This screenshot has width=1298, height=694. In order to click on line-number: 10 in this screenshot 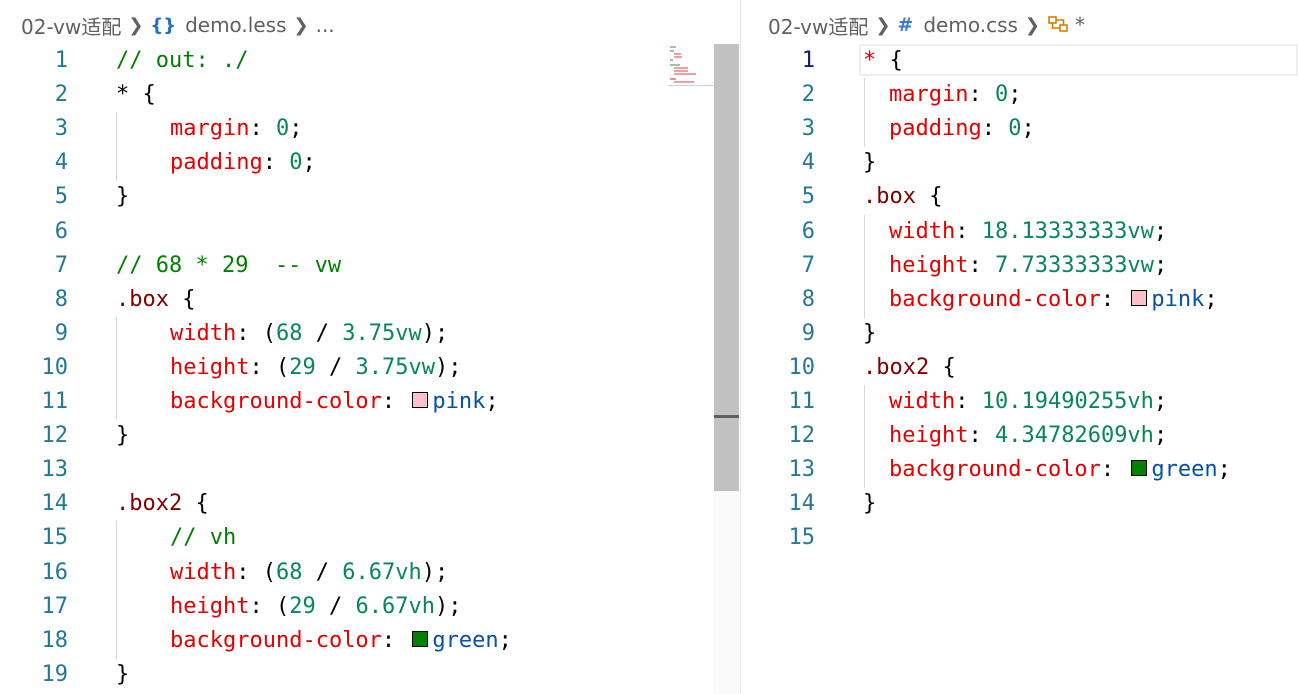, I will do `click(55, 367)`.